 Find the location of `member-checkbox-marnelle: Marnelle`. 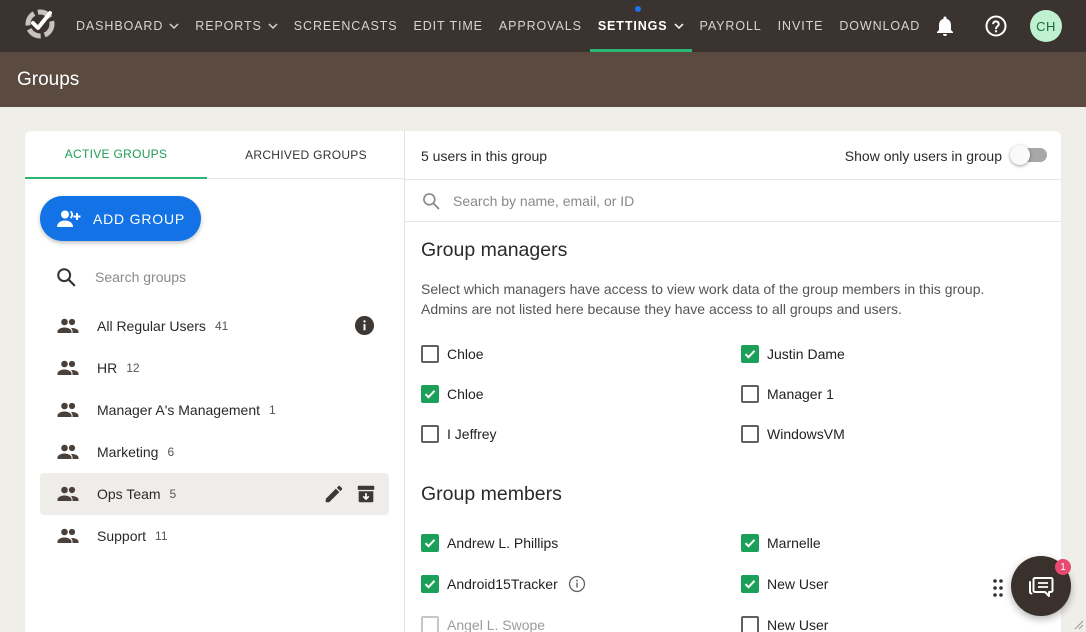

member-checkbox-marnelle: Marnelle is located at coordinates (781, 543).